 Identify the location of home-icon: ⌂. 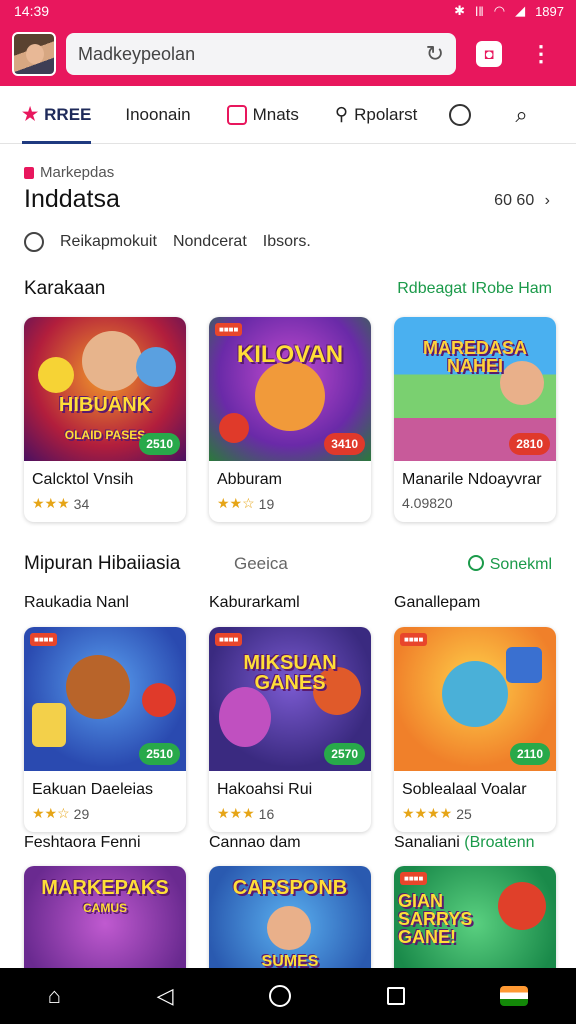
(54, 996).